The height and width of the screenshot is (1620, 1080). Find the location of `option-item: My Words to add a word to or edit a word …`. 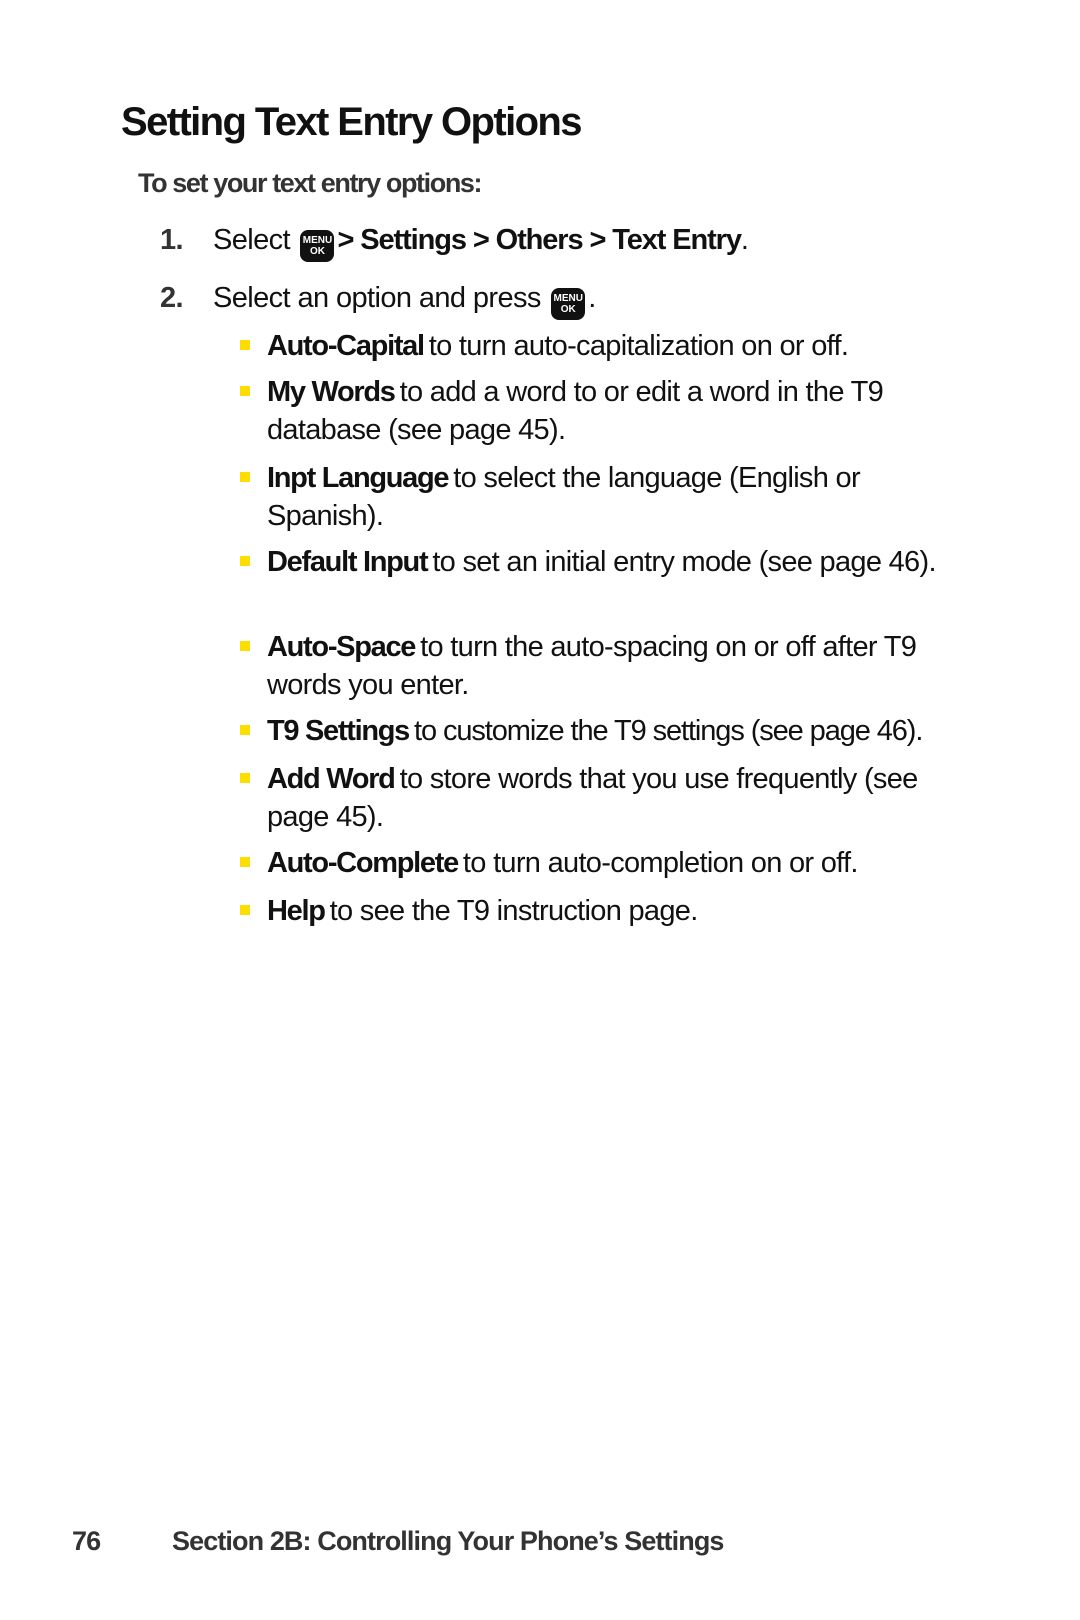

option-item: My Words to add a word to or edit a word … is located at coordinates (608, 411).